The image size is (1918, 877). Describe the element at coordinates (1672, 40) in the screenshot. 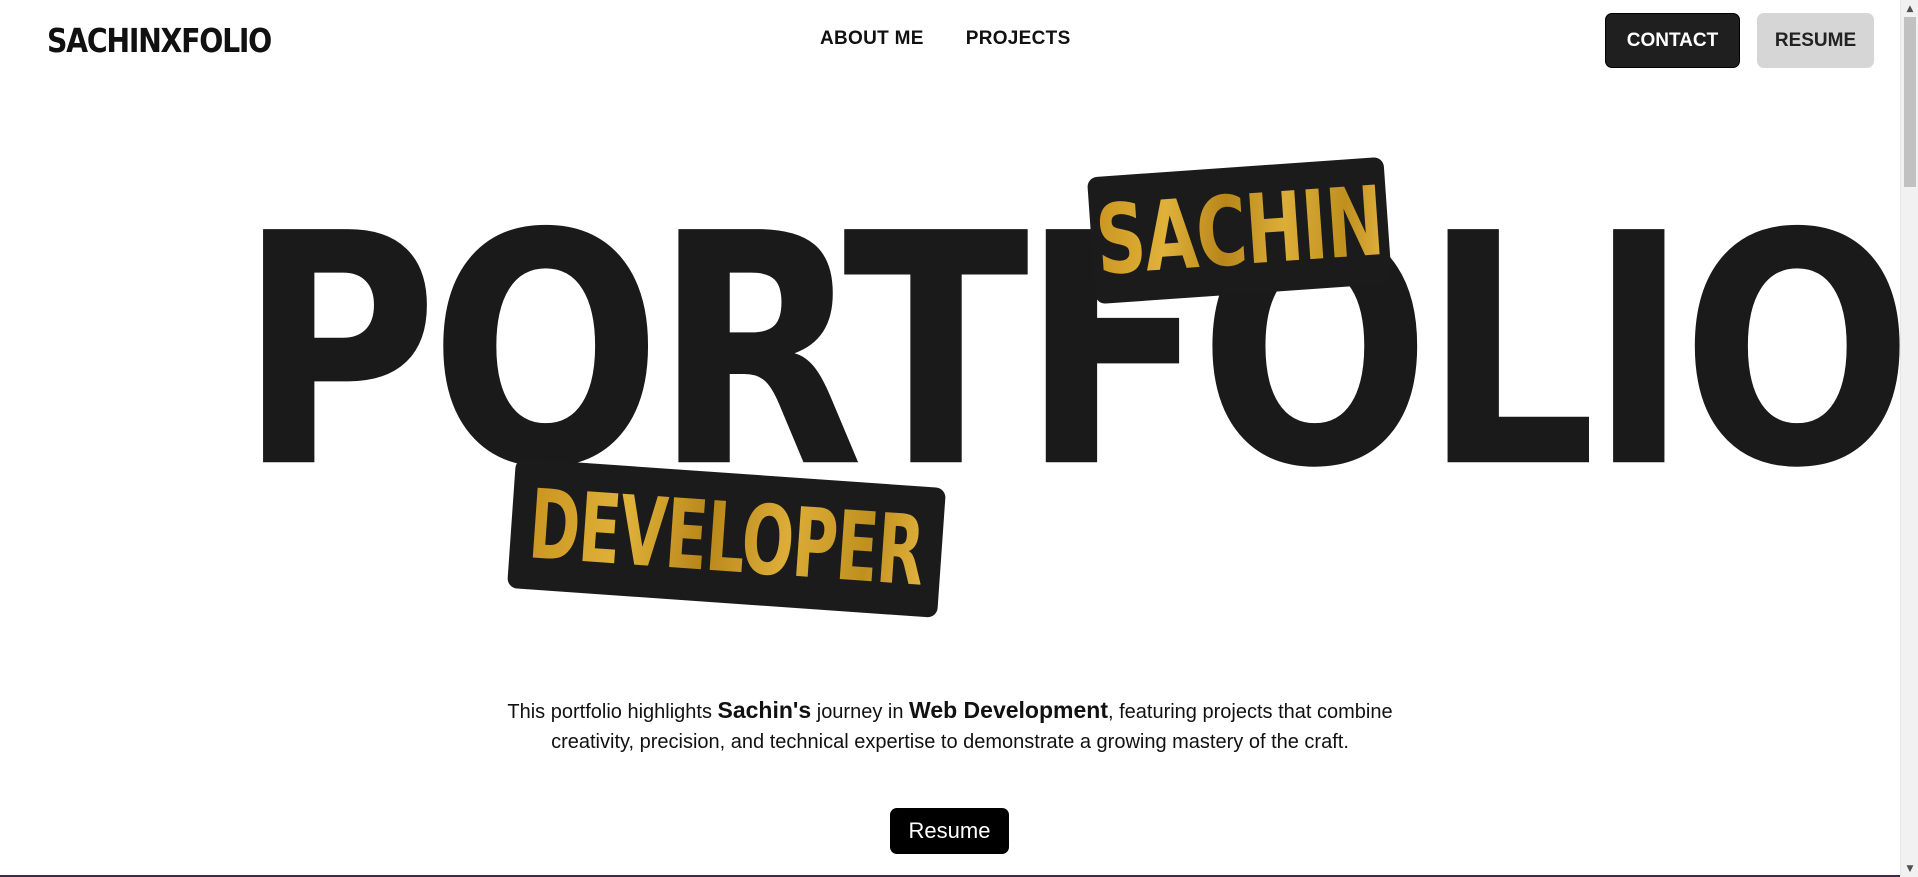

I see `contact-button: CONTACT` at that location.